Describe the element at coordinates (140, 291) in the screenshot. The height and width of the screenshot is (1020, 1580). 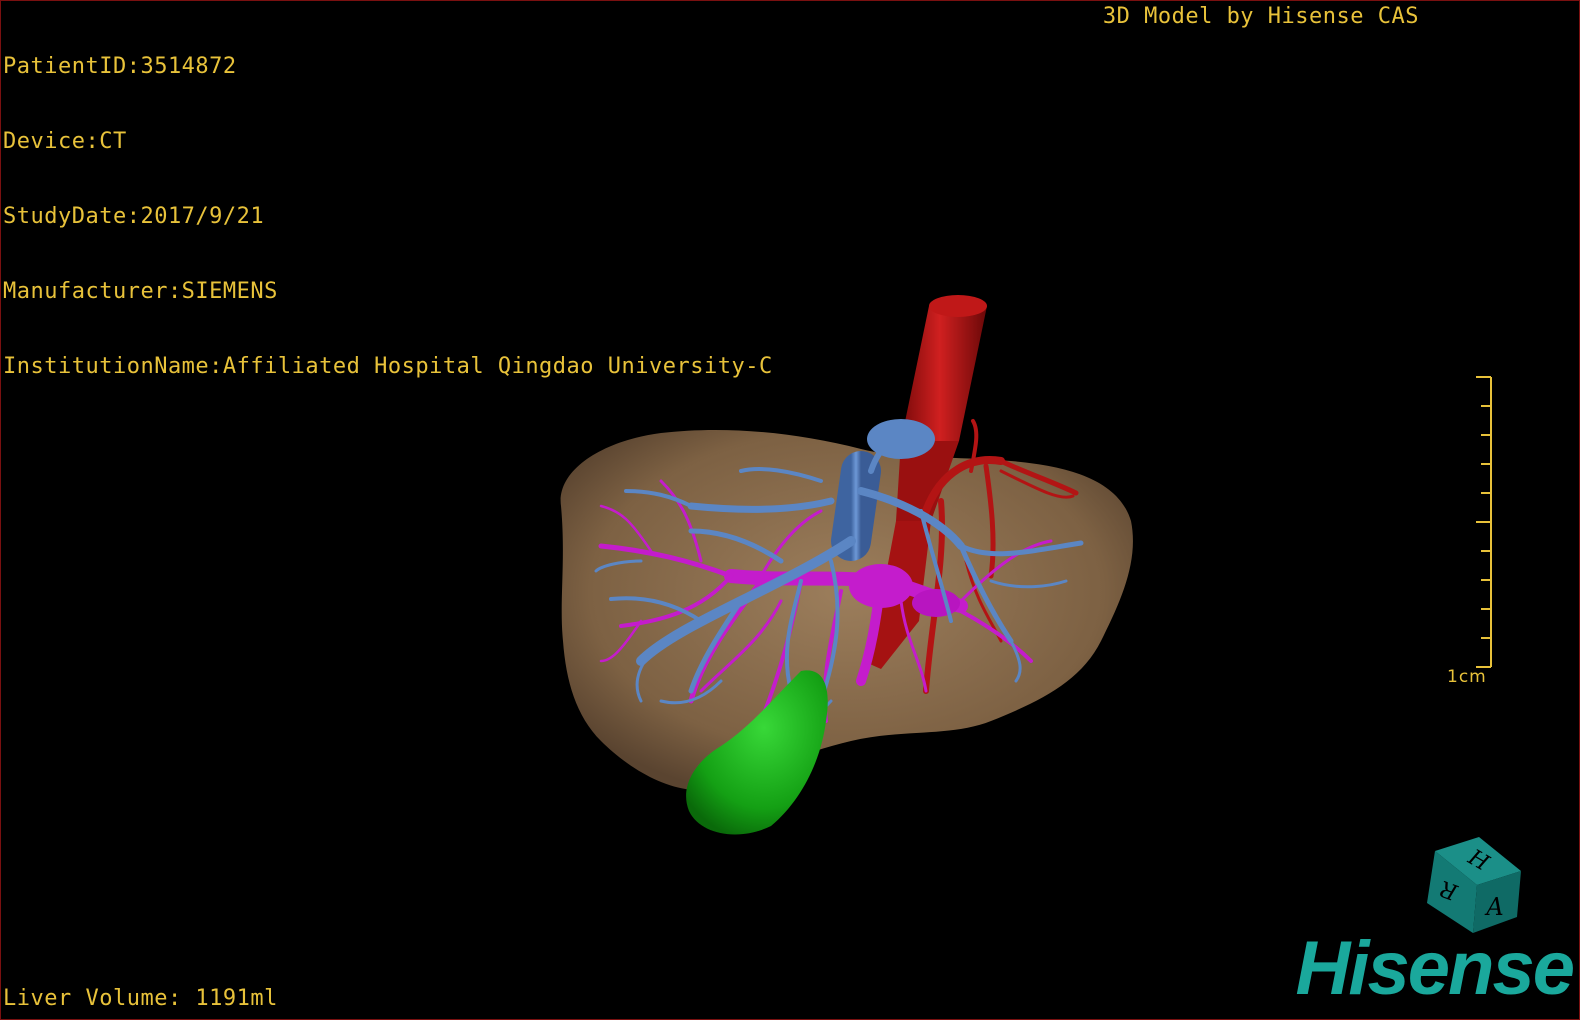
I see `manufacturer: Manufacturer:SIEMENS` at that location.